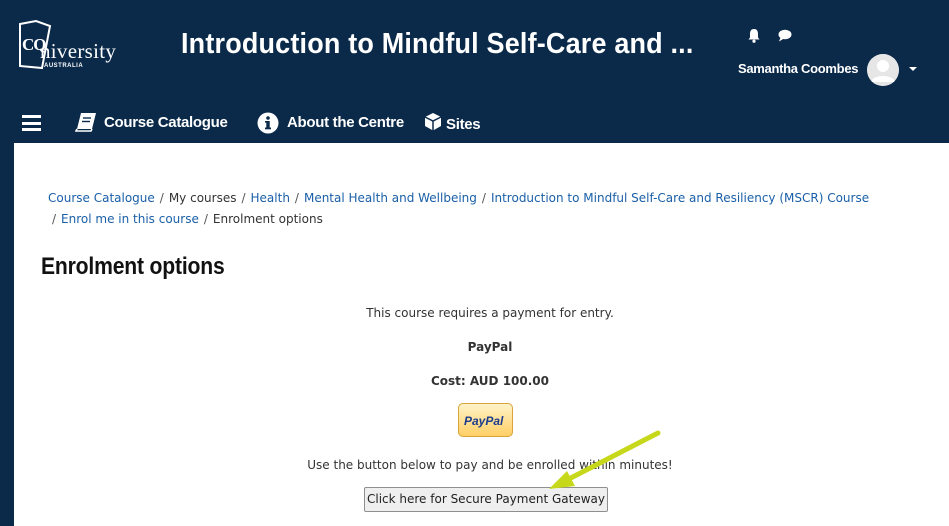  Describe the element at coordinates (463, 124) in the screenshot. I see `nav-item-label: Sites` at that location.